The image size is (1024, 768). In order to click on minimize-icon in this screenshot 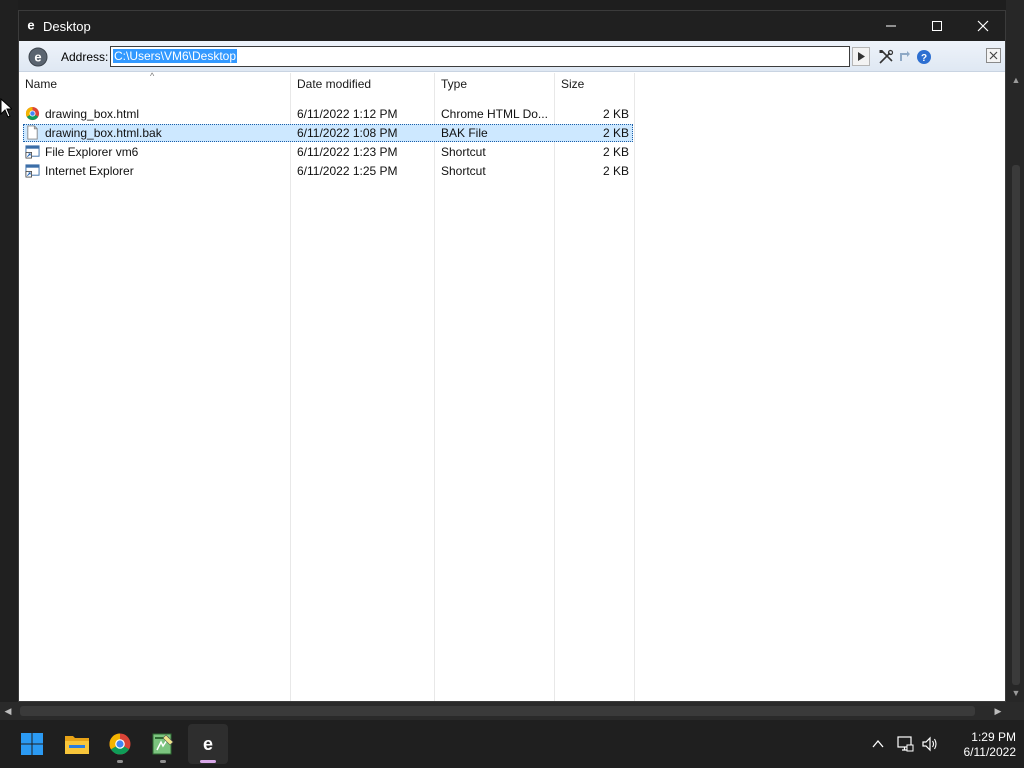, I will do `click(891, 26)`.